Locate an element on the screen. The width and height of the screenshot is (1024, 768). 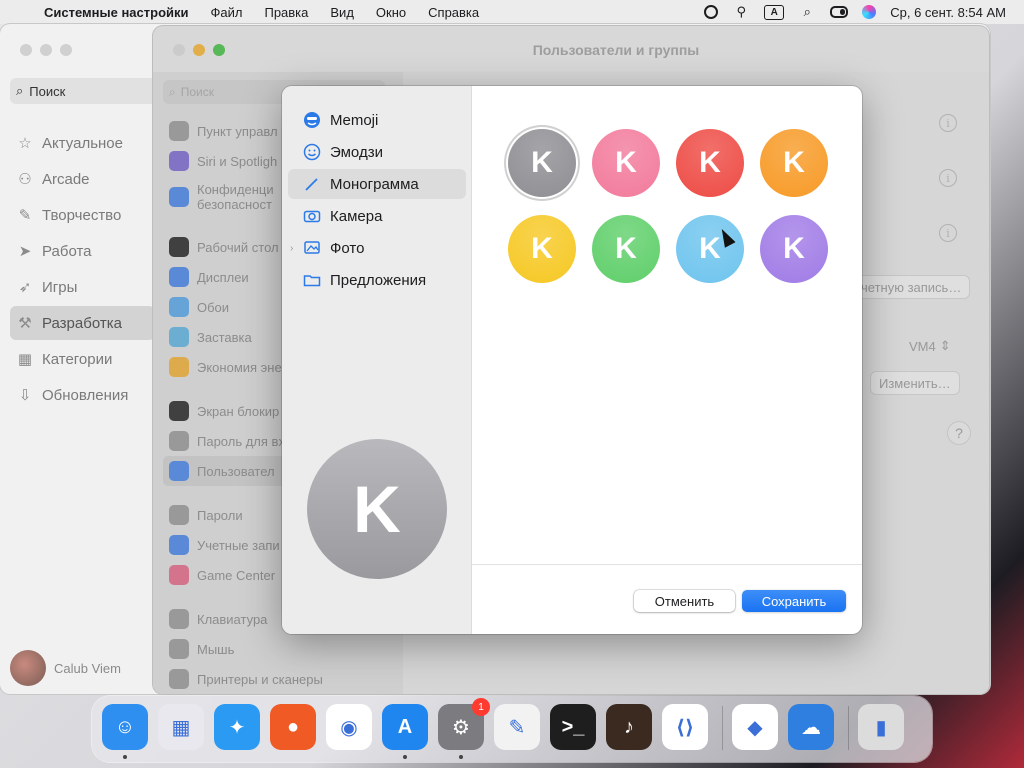
picture-source-label: Монограмма is located at coordinates (374, 184).